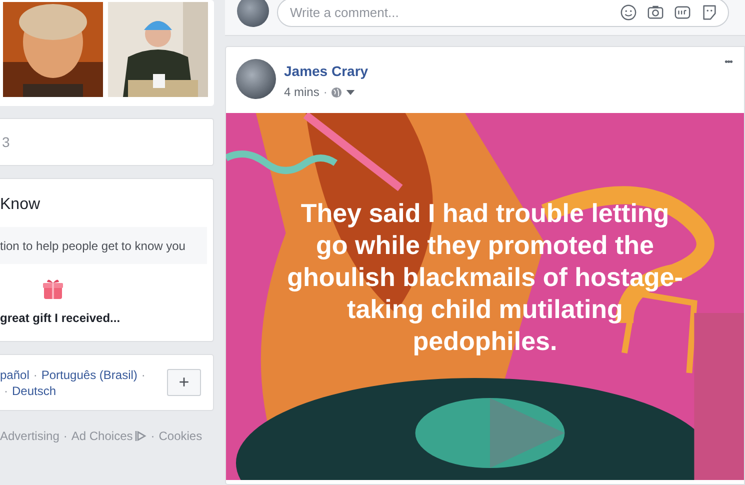  I want to click on link: pañol, so click(15, 374).